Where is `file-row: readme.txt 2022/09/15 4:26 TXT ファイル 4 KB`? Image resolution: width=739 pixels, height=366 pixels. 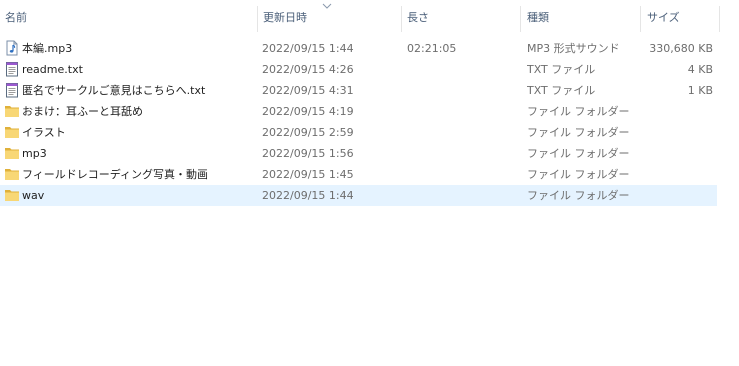
file-row: readme.txt 2022/09/15 4:26 TXT ファイル 4 KB is located at coordinates (358, 69).